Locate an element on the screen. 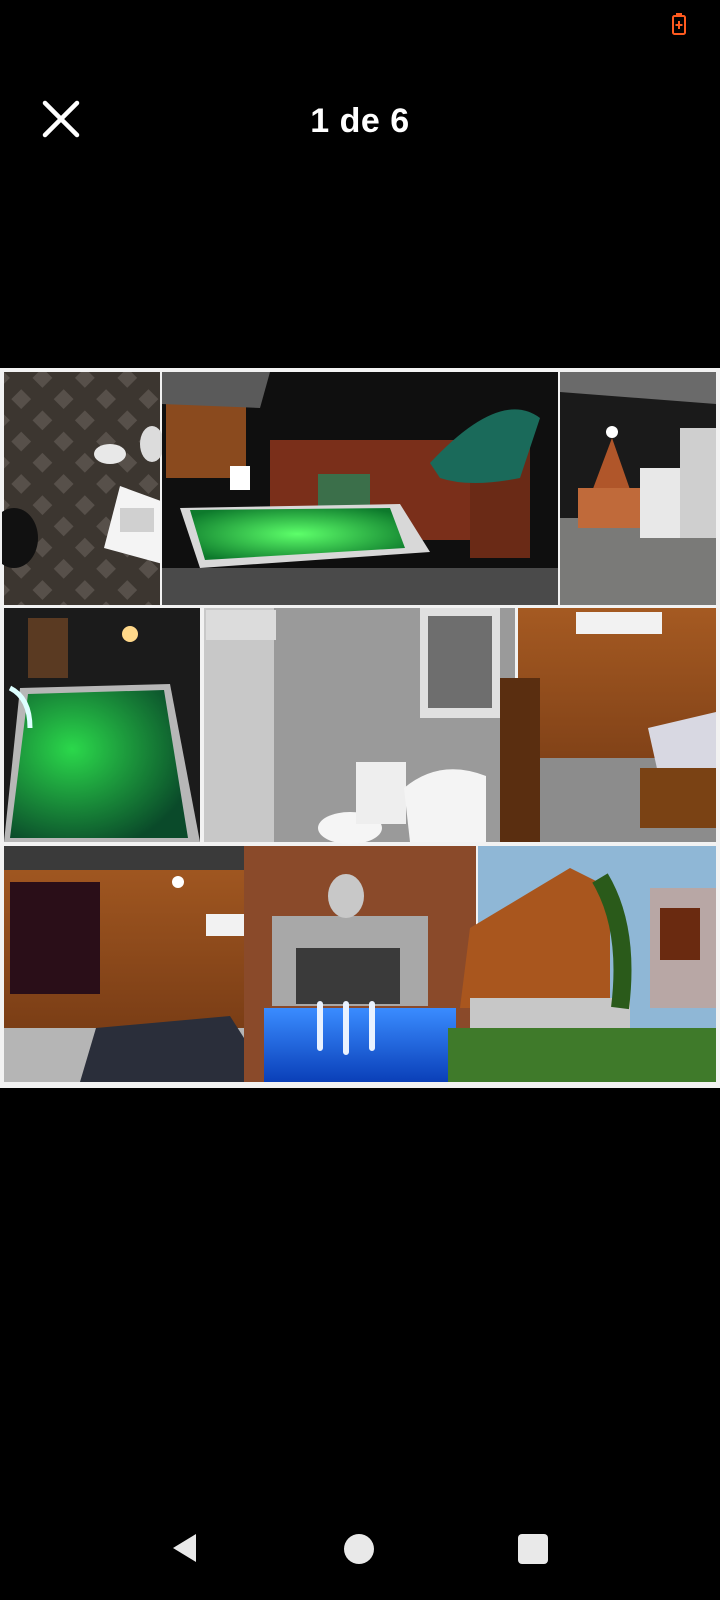 Image resolution: width=720 pixels, height=1600 pixels. photo-bathroom-toilet is located at coordinates (359, 726).